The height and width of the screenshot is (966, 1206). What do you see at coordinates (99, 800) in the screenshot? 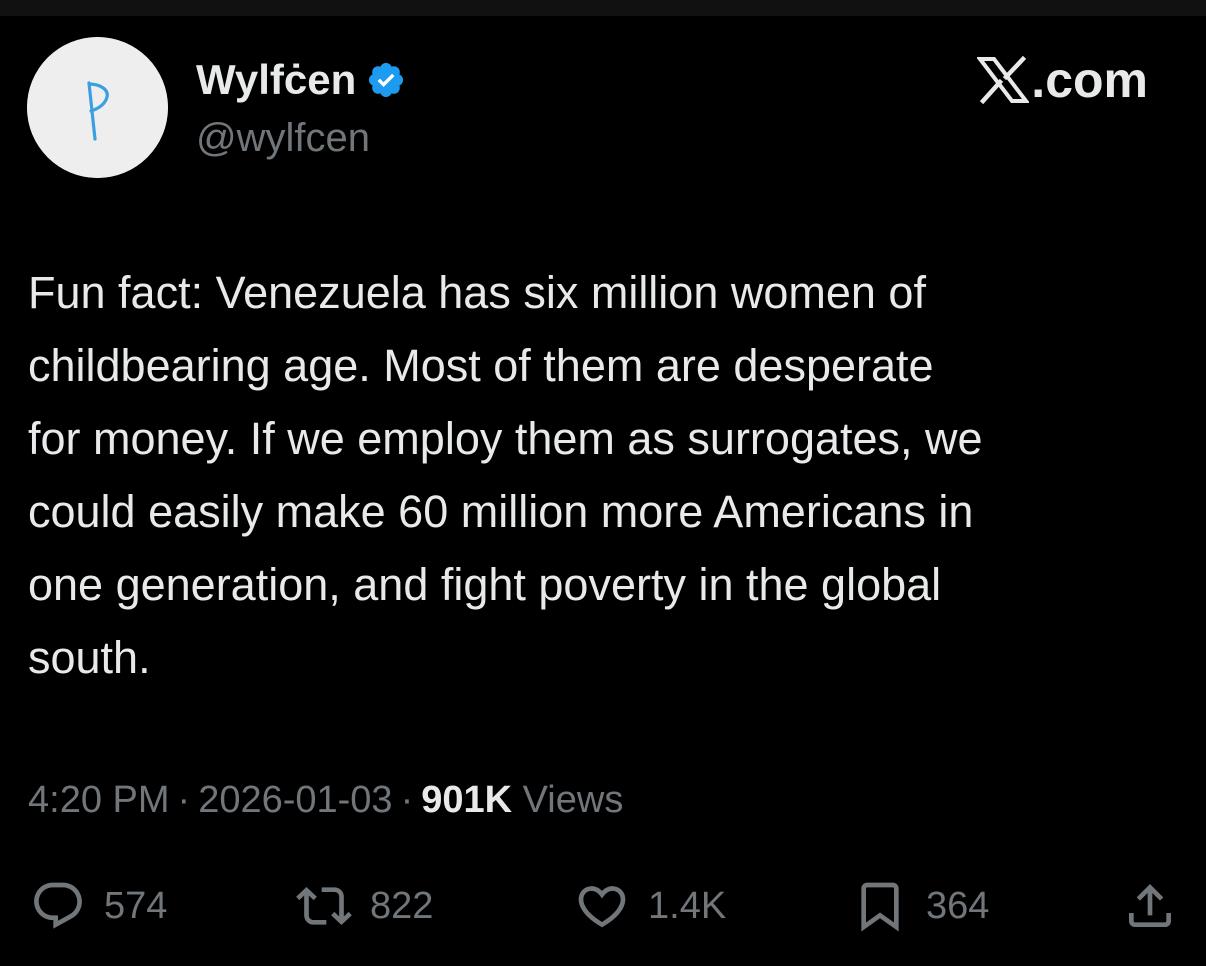
I see `tweet-time: 4:20 PM` at bounding box center [99, 800].